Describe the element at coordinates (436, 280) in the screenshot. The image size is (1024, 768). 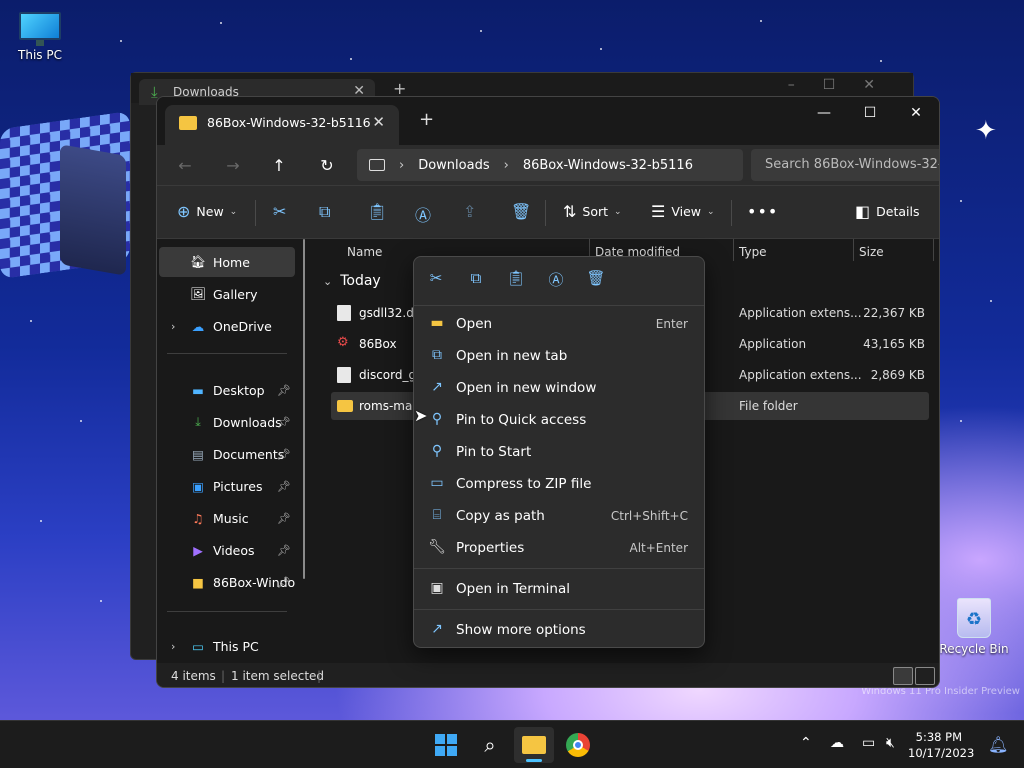
I see `cut-icon: ✂` at that location.